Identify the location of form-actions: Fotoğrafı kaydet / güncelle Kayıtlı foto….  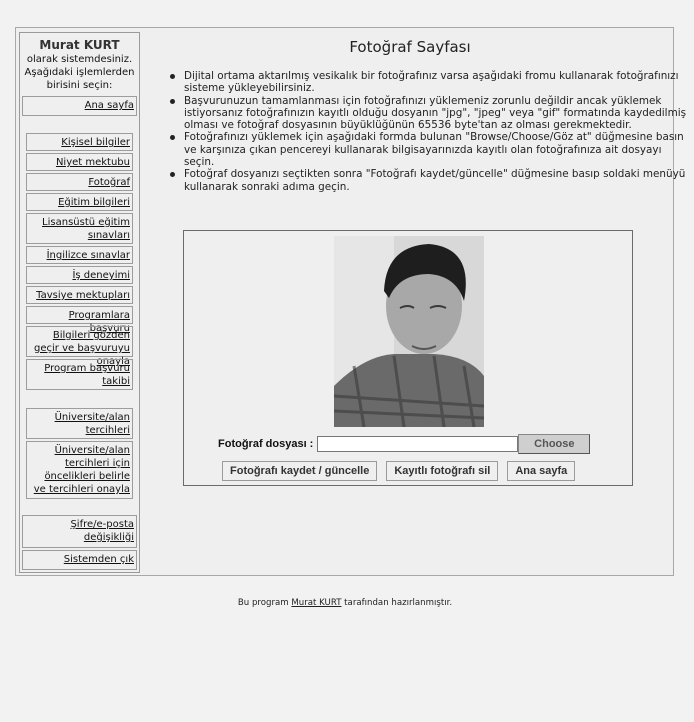
(403, 471).